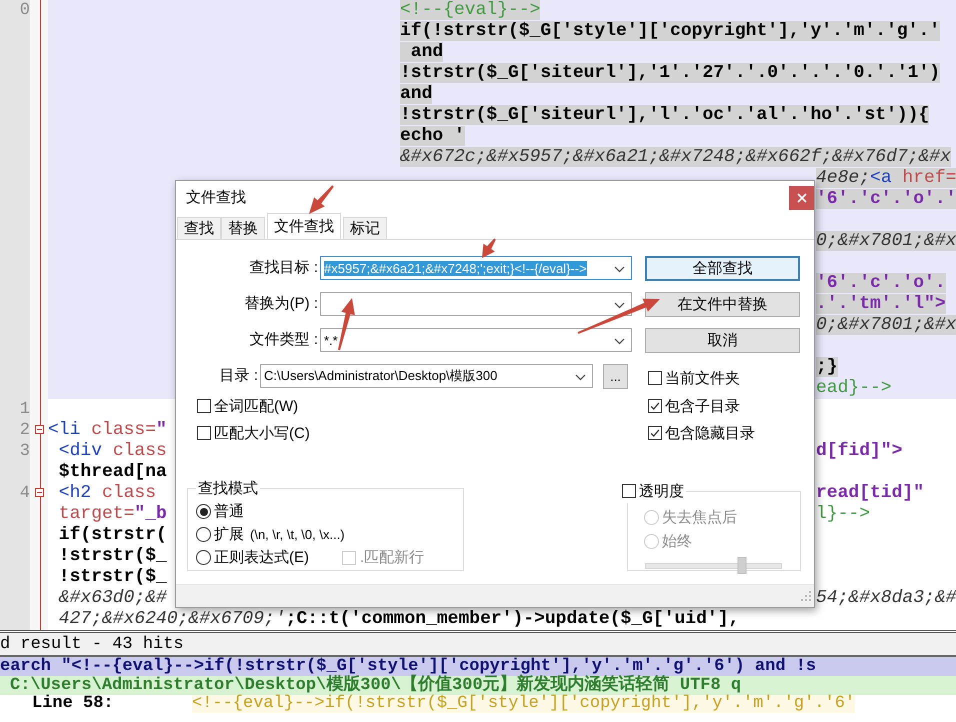 The height and width of the screenshot is (722, 956). What do you see at coordinates (722, 268) in the screenshot?
I see `dialog-button: 全部查找` at bounding box center [722, 268].